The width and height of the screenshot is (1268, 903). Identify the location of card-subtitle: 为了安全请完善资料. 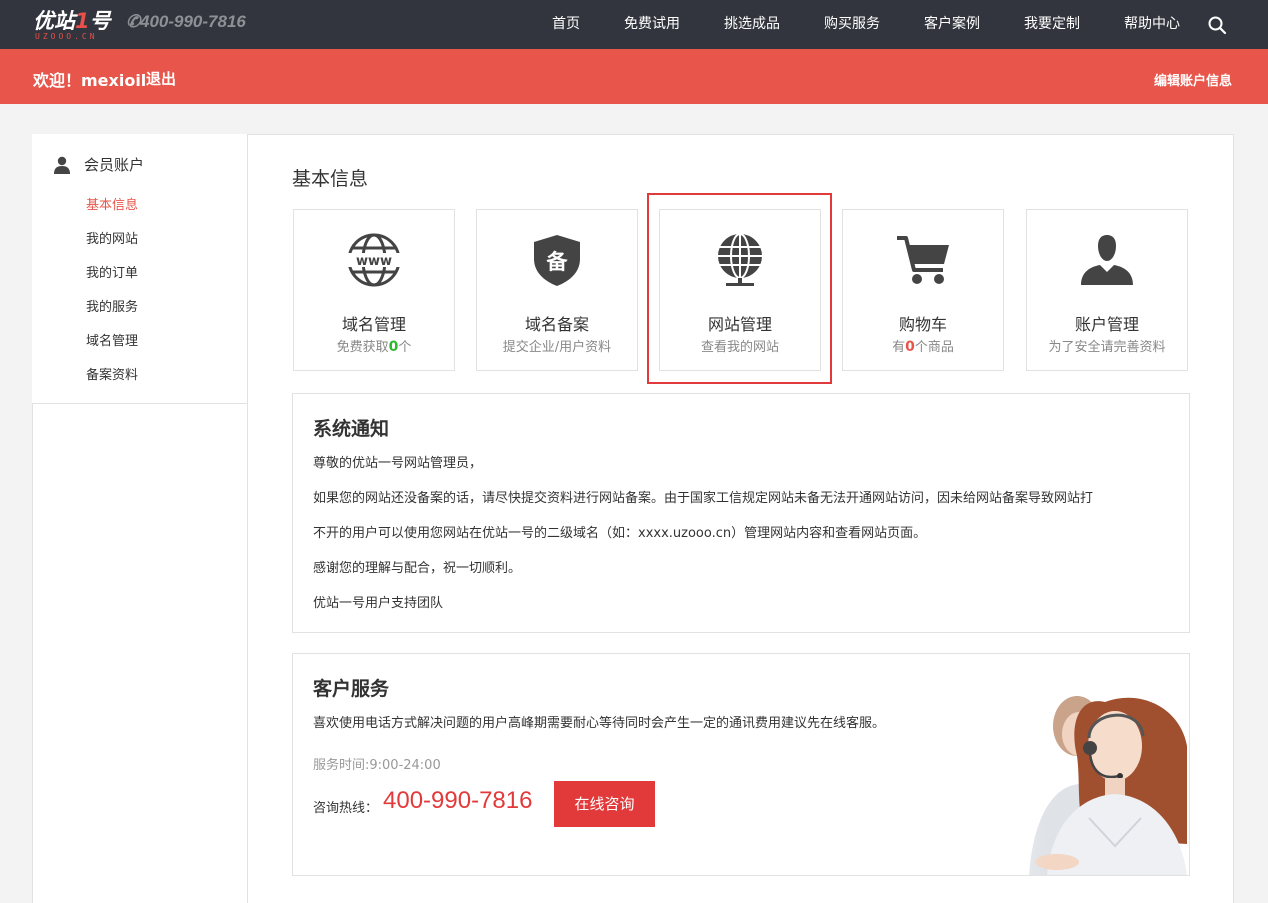
(1107, 347).